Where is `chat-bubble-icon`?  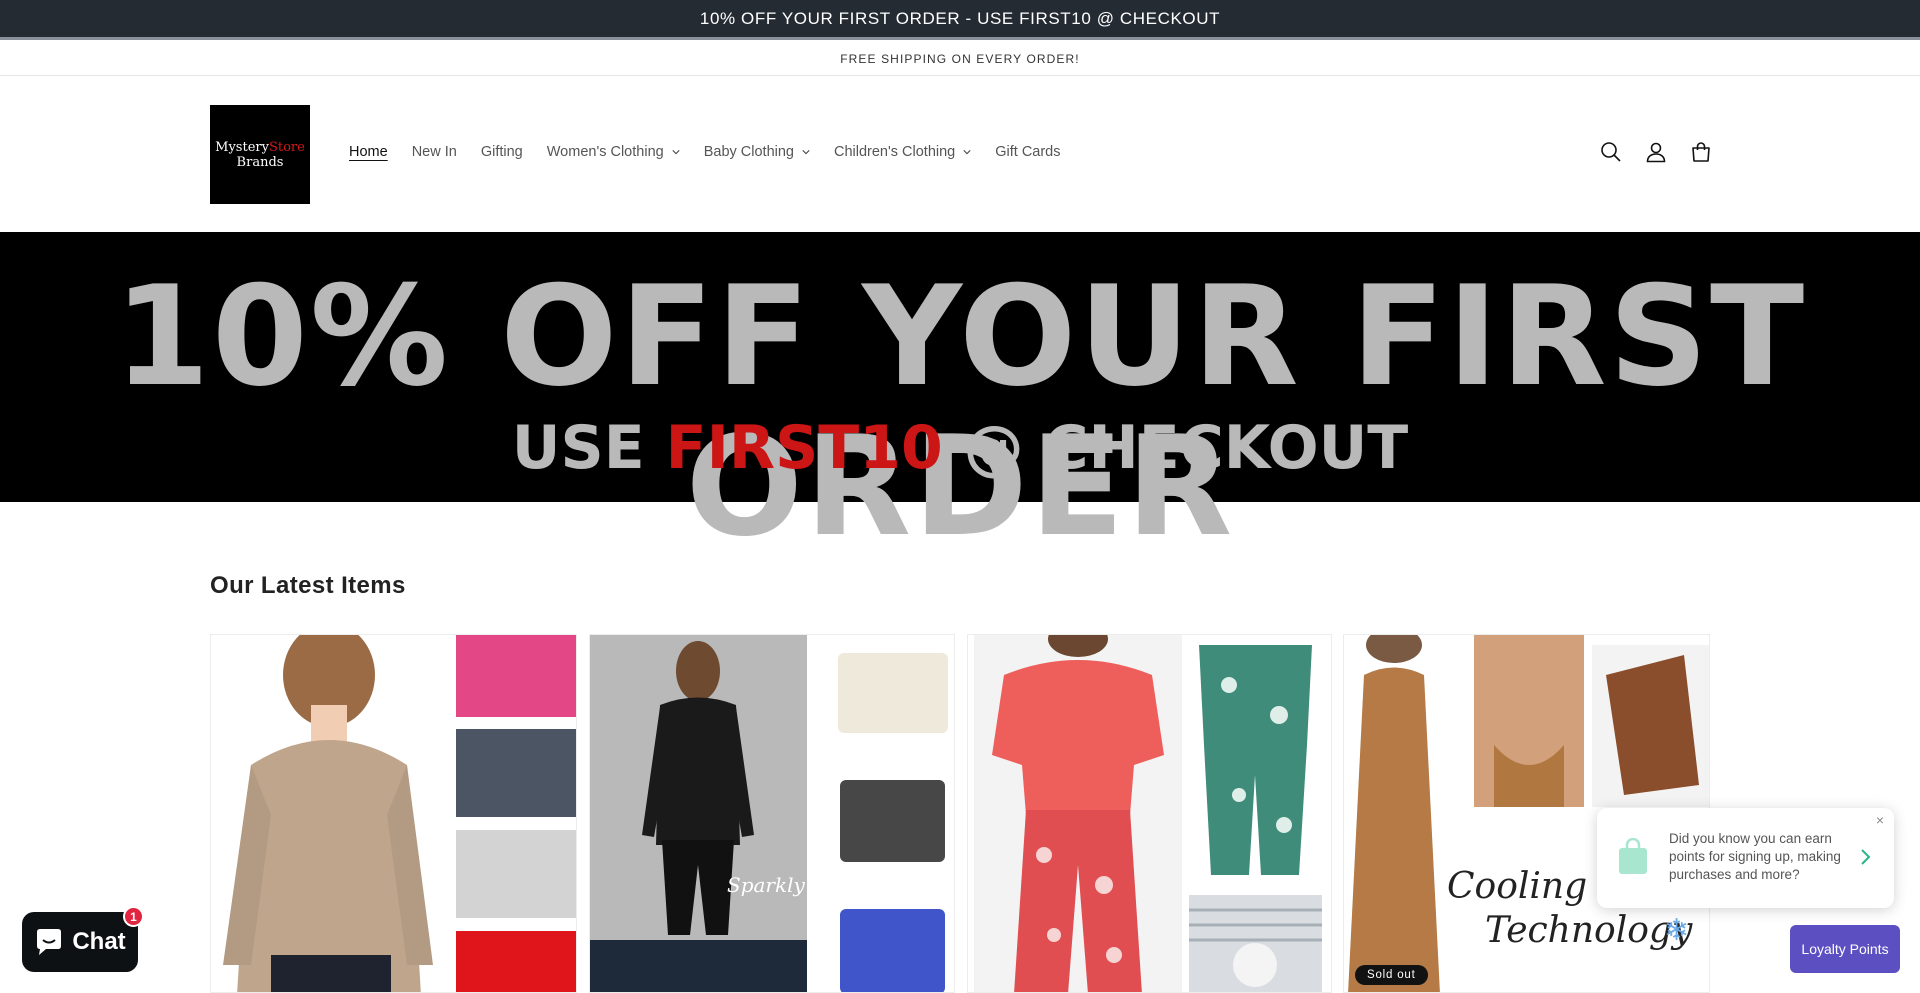 chat-bubble-icon is located at coordinates (49, 942).